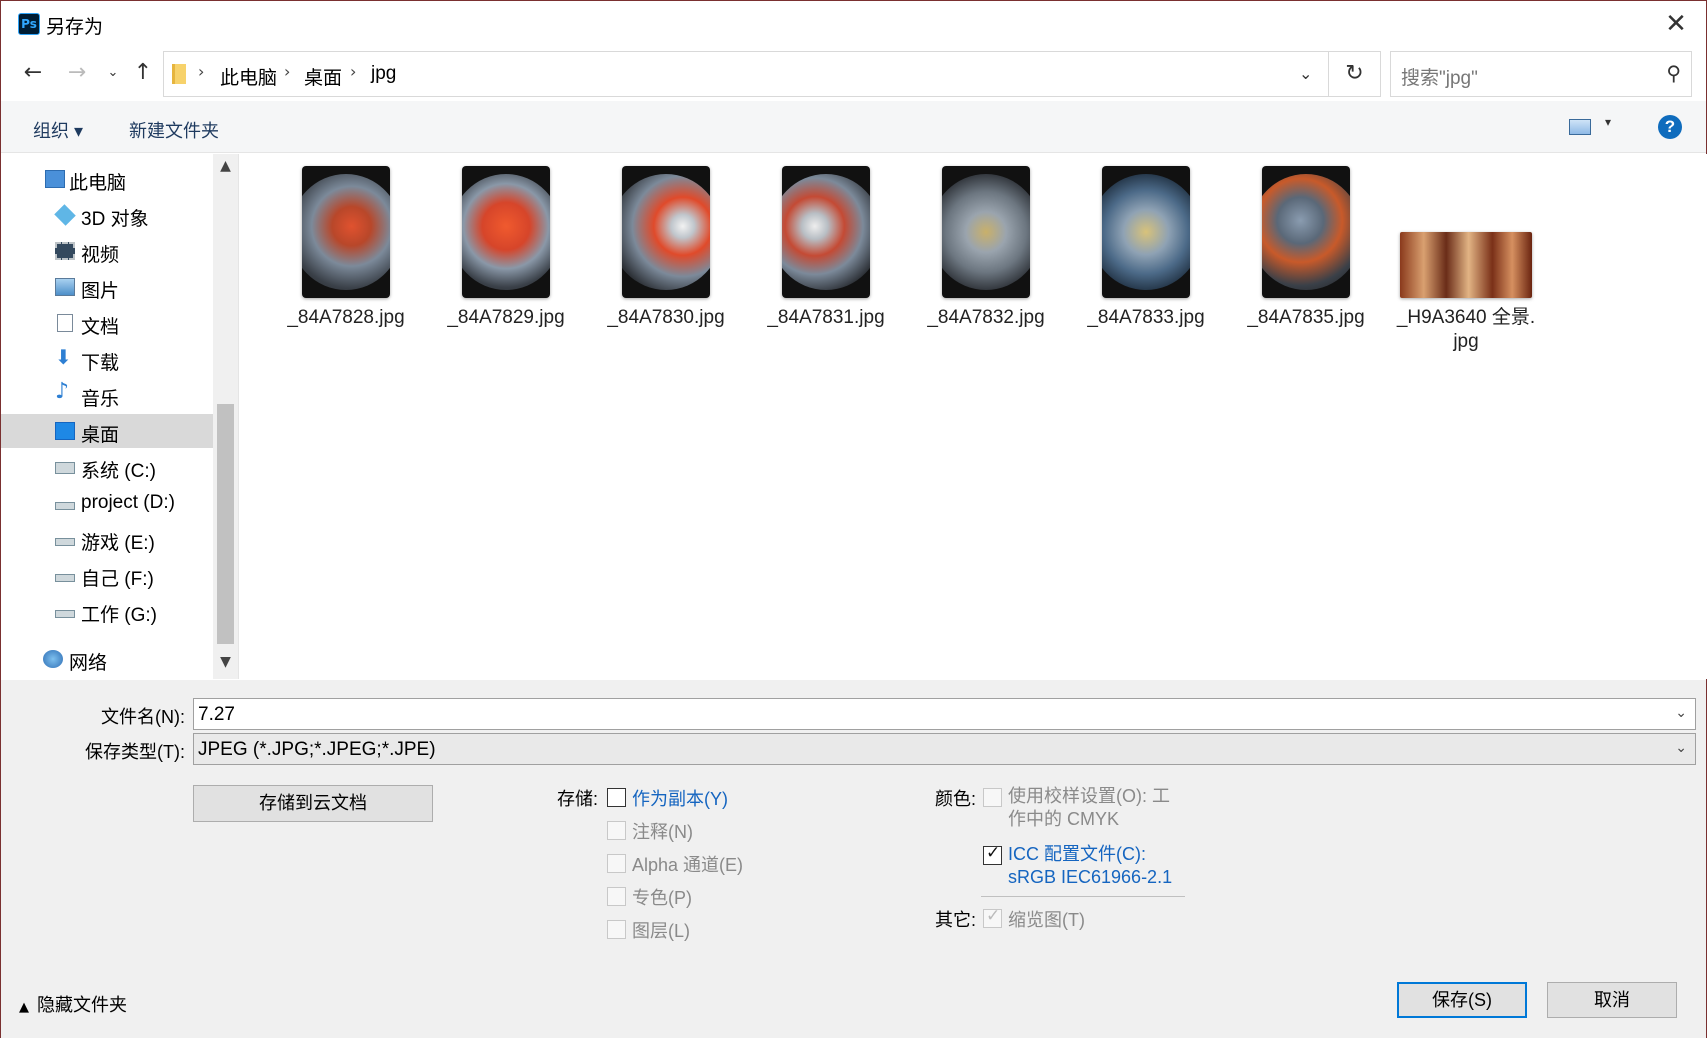 Image resolution: width=1707 pixels, height=1038 pixels. What do you see at coordinates (944, 749) in the screenshot?
I see `filetype-select: JPEG (*.JPG;*.JPEG;*.JPE) ⌄` at bounding box center [944, 749].